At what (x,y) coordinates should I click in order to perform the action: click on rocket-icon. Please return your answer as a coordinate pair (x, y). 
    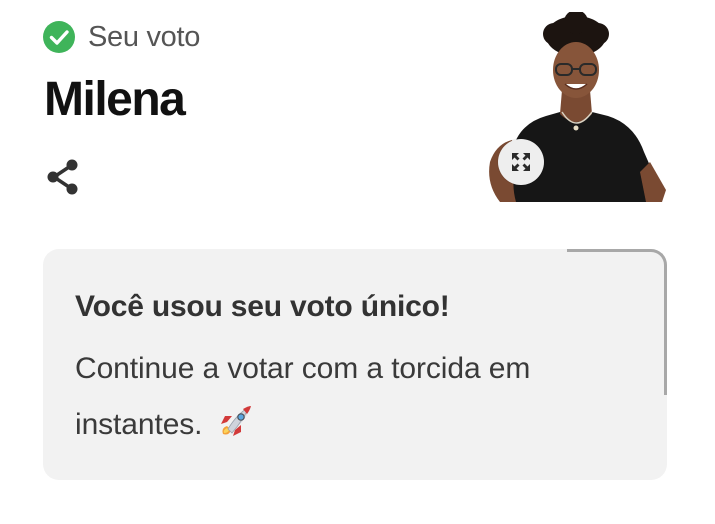
    Looking at the image, I should click on (235, 422).